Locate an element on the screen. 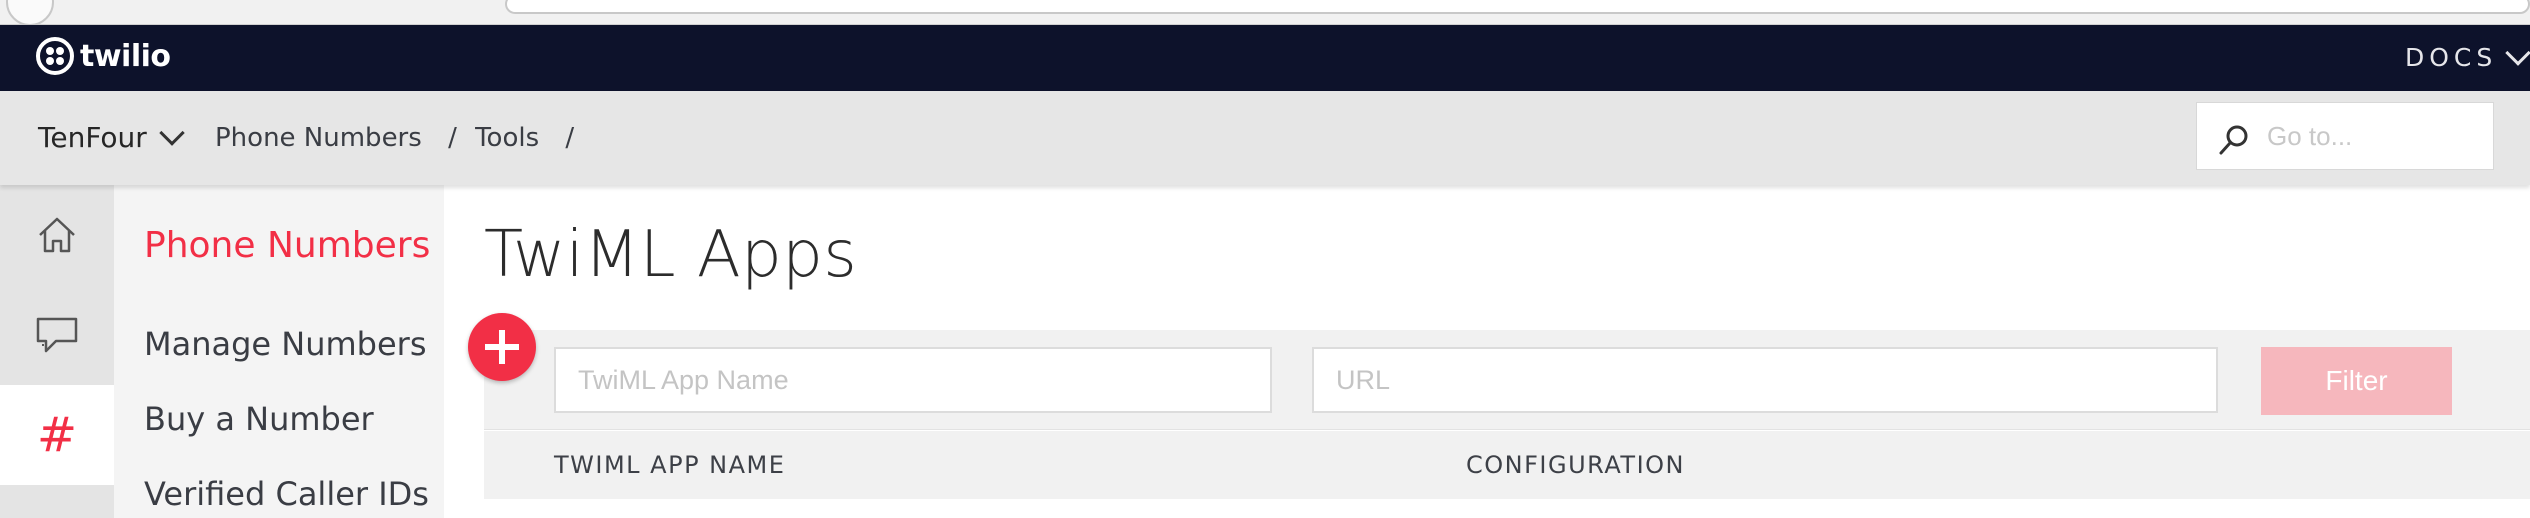 The height and width of the screenshot is (518, 2530). hash-icon: # is located at coordinates (57, 435).